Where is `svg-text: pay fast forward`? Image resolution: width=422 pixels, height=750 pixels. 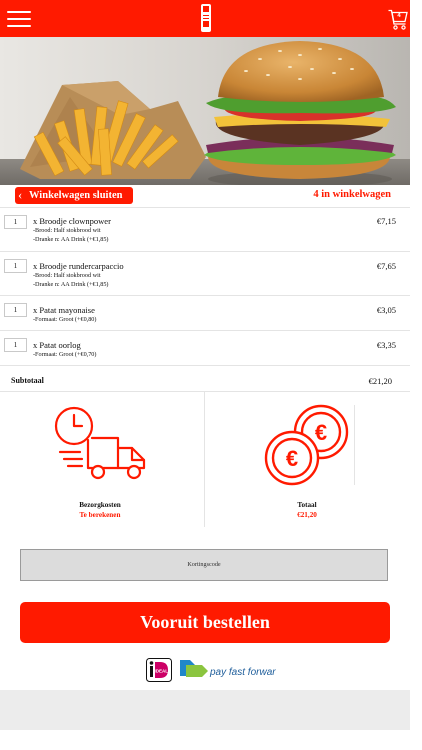
svg-text: pay fast forward is located at coordinates (242, 672).